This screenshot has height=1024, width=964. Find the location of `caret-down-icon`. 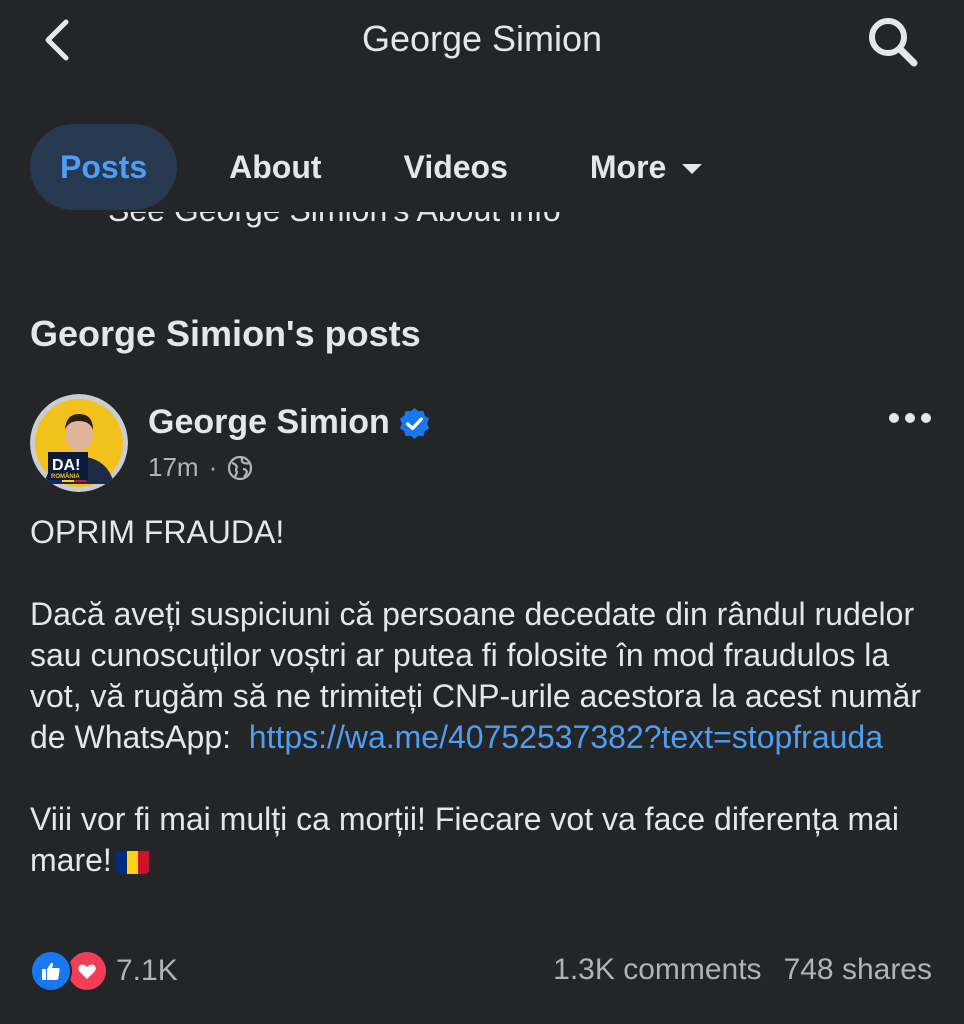

caret-down-icon is located at coordinates (692, 169).